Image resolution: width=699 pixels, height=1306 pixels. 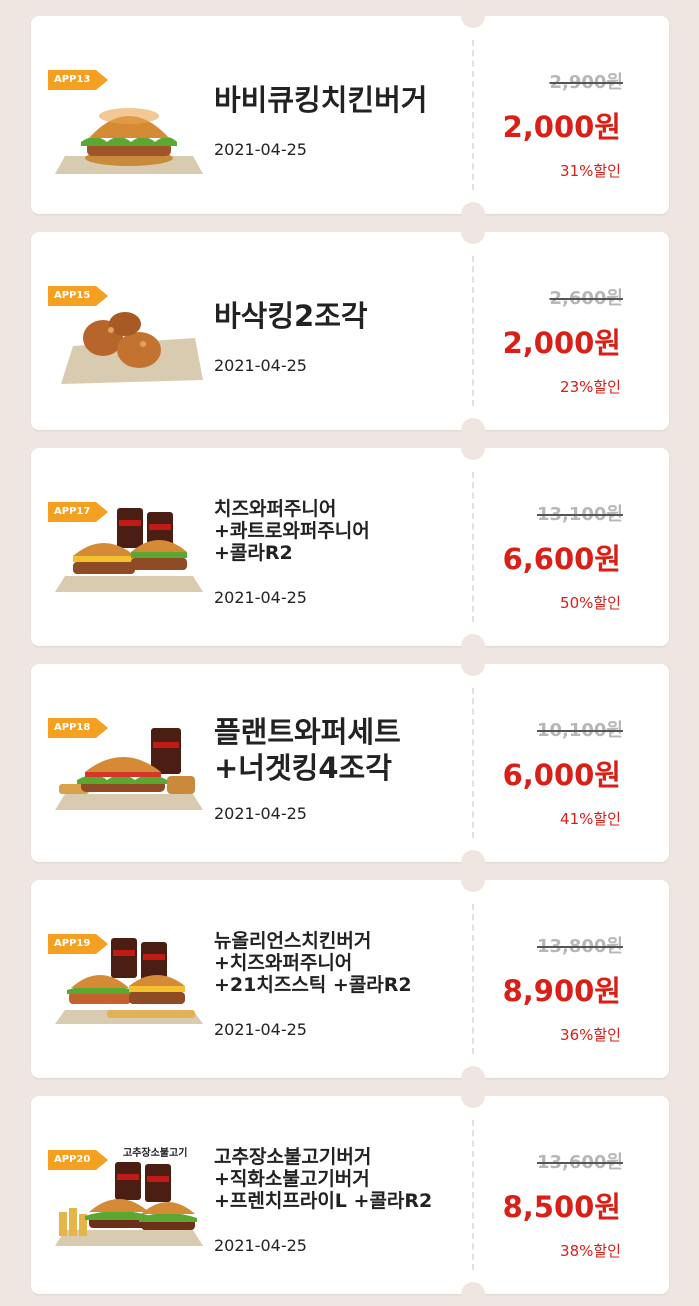 I want to click on original-price: 2,900원, so click(x=586, y=82).